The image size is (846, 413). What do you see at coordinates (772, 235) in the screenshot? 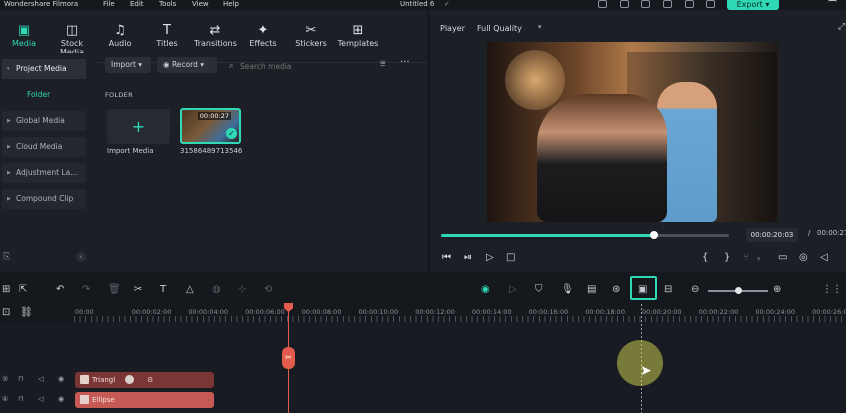
I see `current-time: 00:00:20:03` at bounding box center [772, 235].